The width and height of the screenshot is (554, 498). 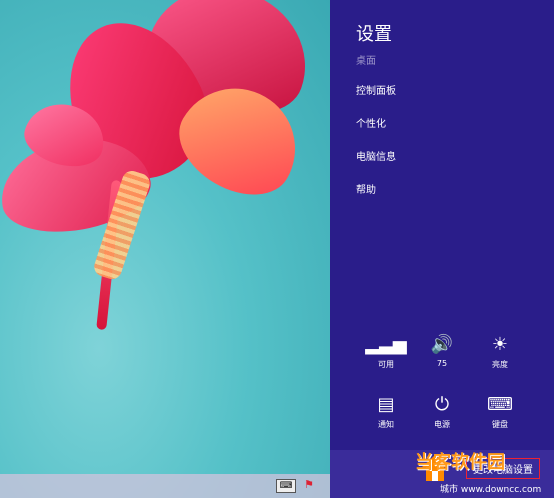 I want to click on quick-notifications: ▤ 通知, so click(x=386, y=411).